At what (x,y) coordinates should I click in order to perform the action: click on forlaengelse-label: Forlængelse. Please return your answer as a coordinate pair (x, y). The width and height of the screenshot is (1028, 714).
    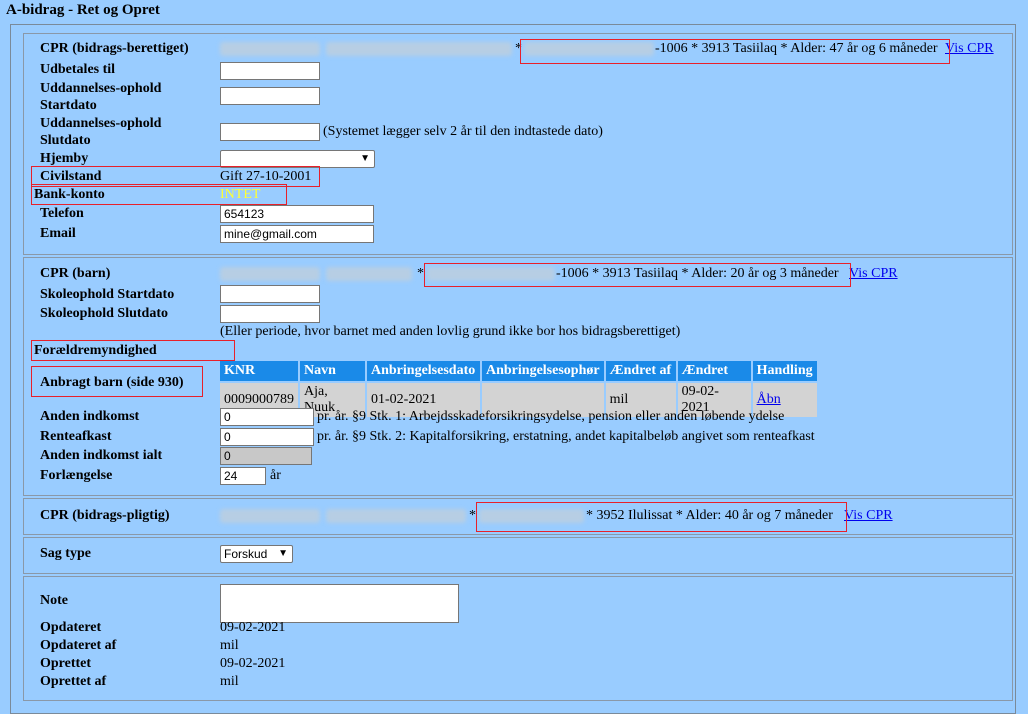
    Looking at the image, I should click on (76, 475).